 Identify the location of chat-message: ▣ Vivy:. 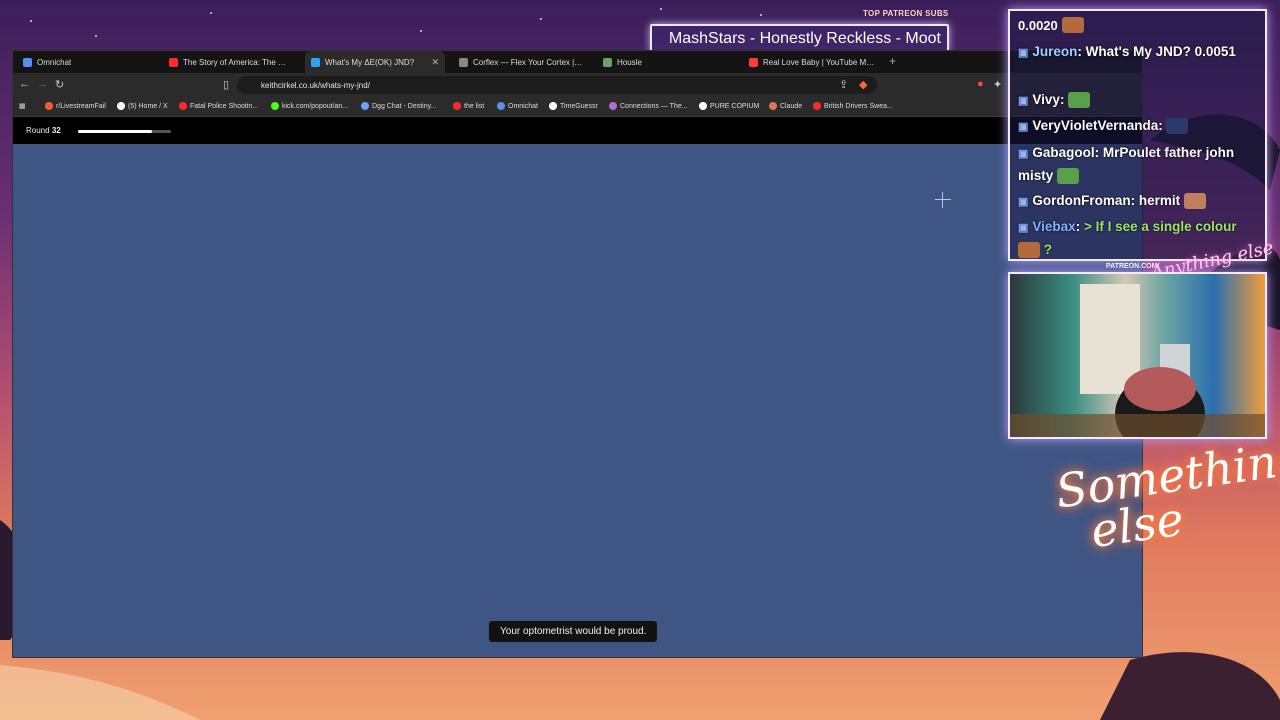
(1054, 100).